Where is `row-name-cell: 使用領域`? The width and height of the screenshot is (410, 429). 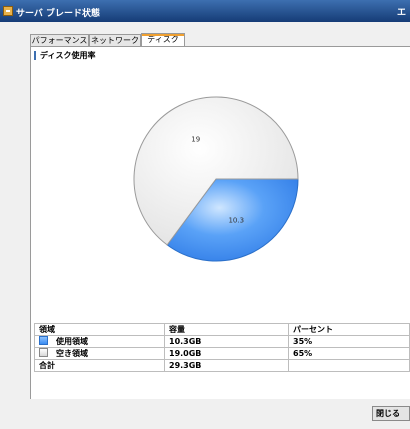 row-name-cell: 使用領域 is located at coordinates (99, 341).